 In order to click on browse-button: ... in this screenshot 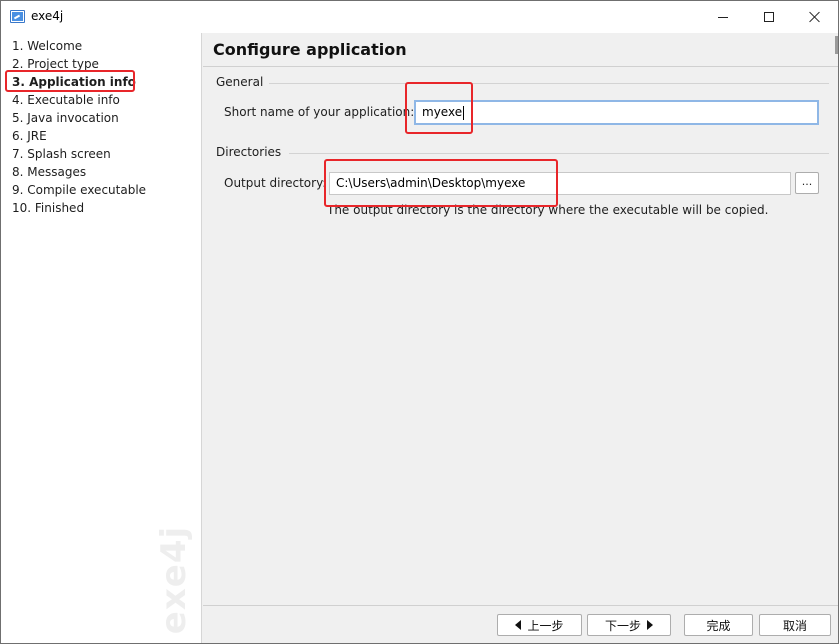, I will do `click(807, 183)`.